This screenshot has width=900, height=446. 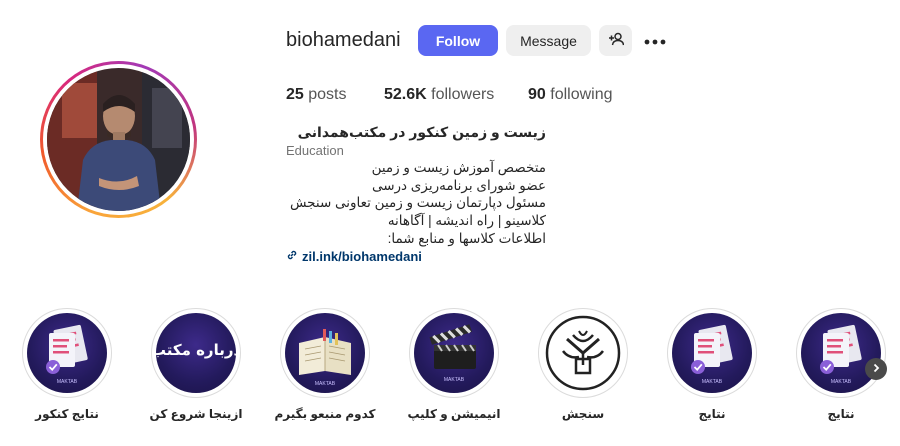 I want to click on highlight-item: MAKTAB کدوم منبعو بگیرم, so click(x=325, y=364).